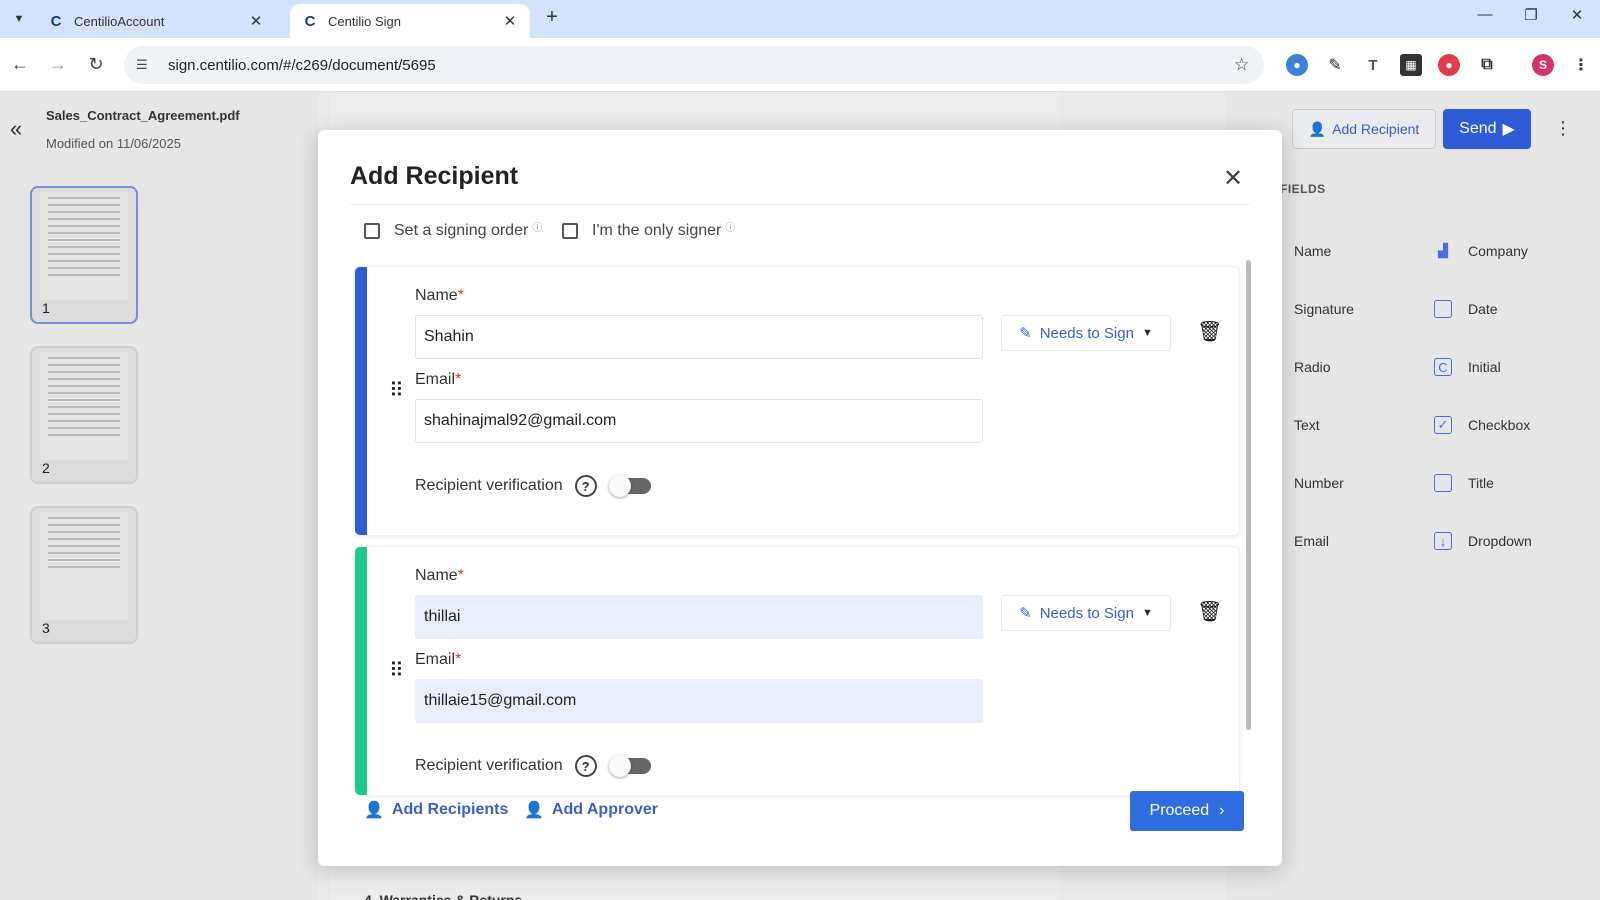 This screenshot has height=900, width=1600. I want to click on name-label: Name*, so click(439, 575).